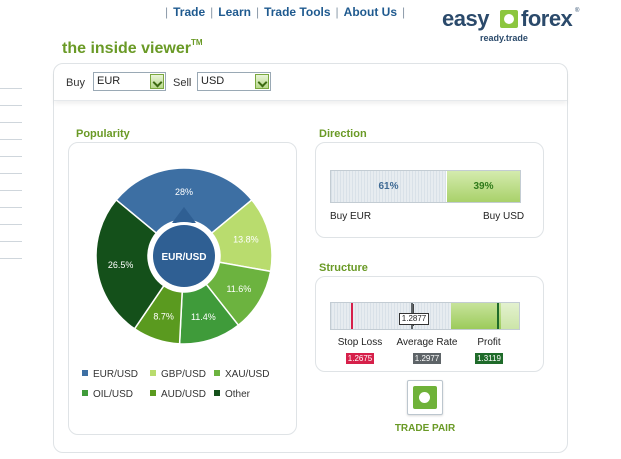 The image size is (621, 459). Describe the element at coordinates (246, 240) in the screenshot. I see `pie-slice-label: 13.8%` at that location.